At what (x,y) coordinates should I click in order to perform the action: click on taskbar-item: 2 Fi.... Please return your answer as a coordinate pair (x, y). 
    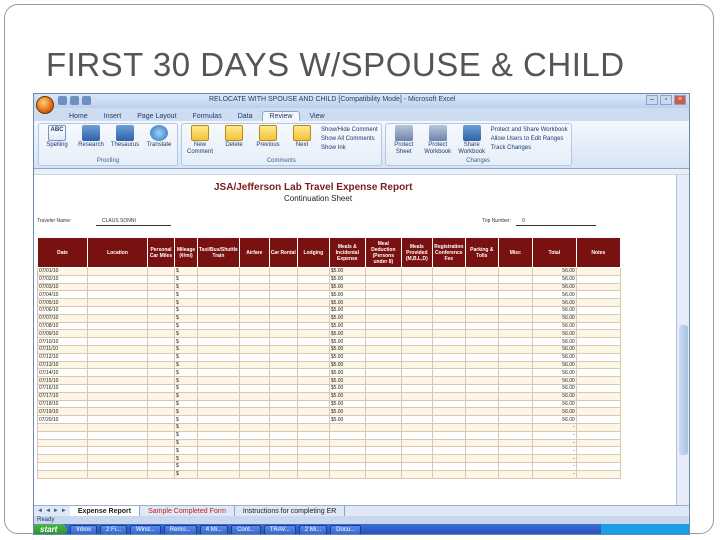
    Looking at the image, I should click on (114, 529).